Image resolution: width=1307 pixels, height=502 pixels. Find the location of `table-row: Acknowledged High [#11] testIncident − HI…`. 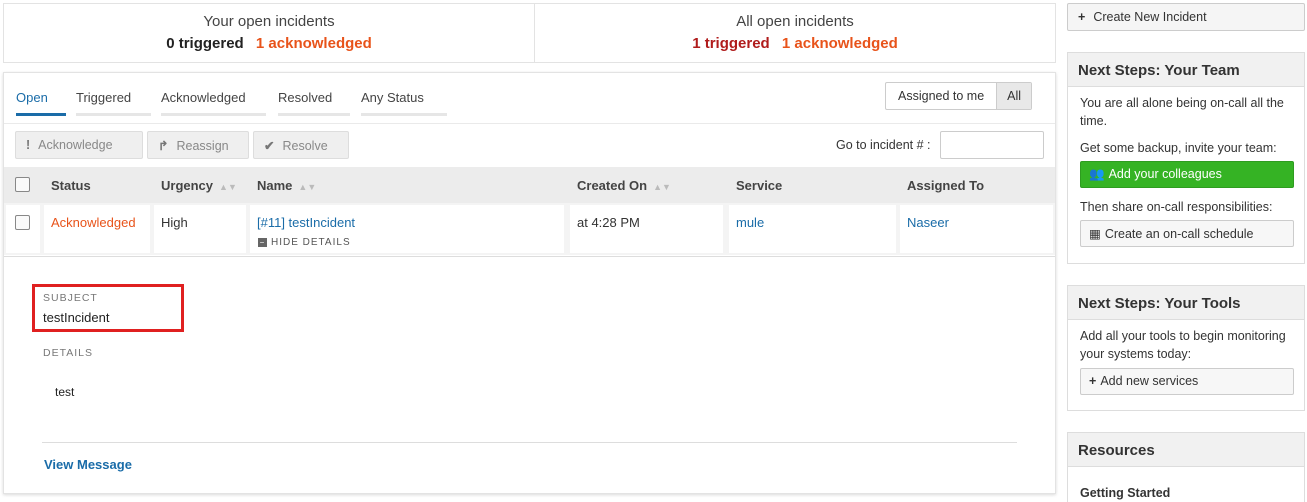

table-row: Acknowledged High [#11] testIncident − HI… is located at coordinates (529, 229).